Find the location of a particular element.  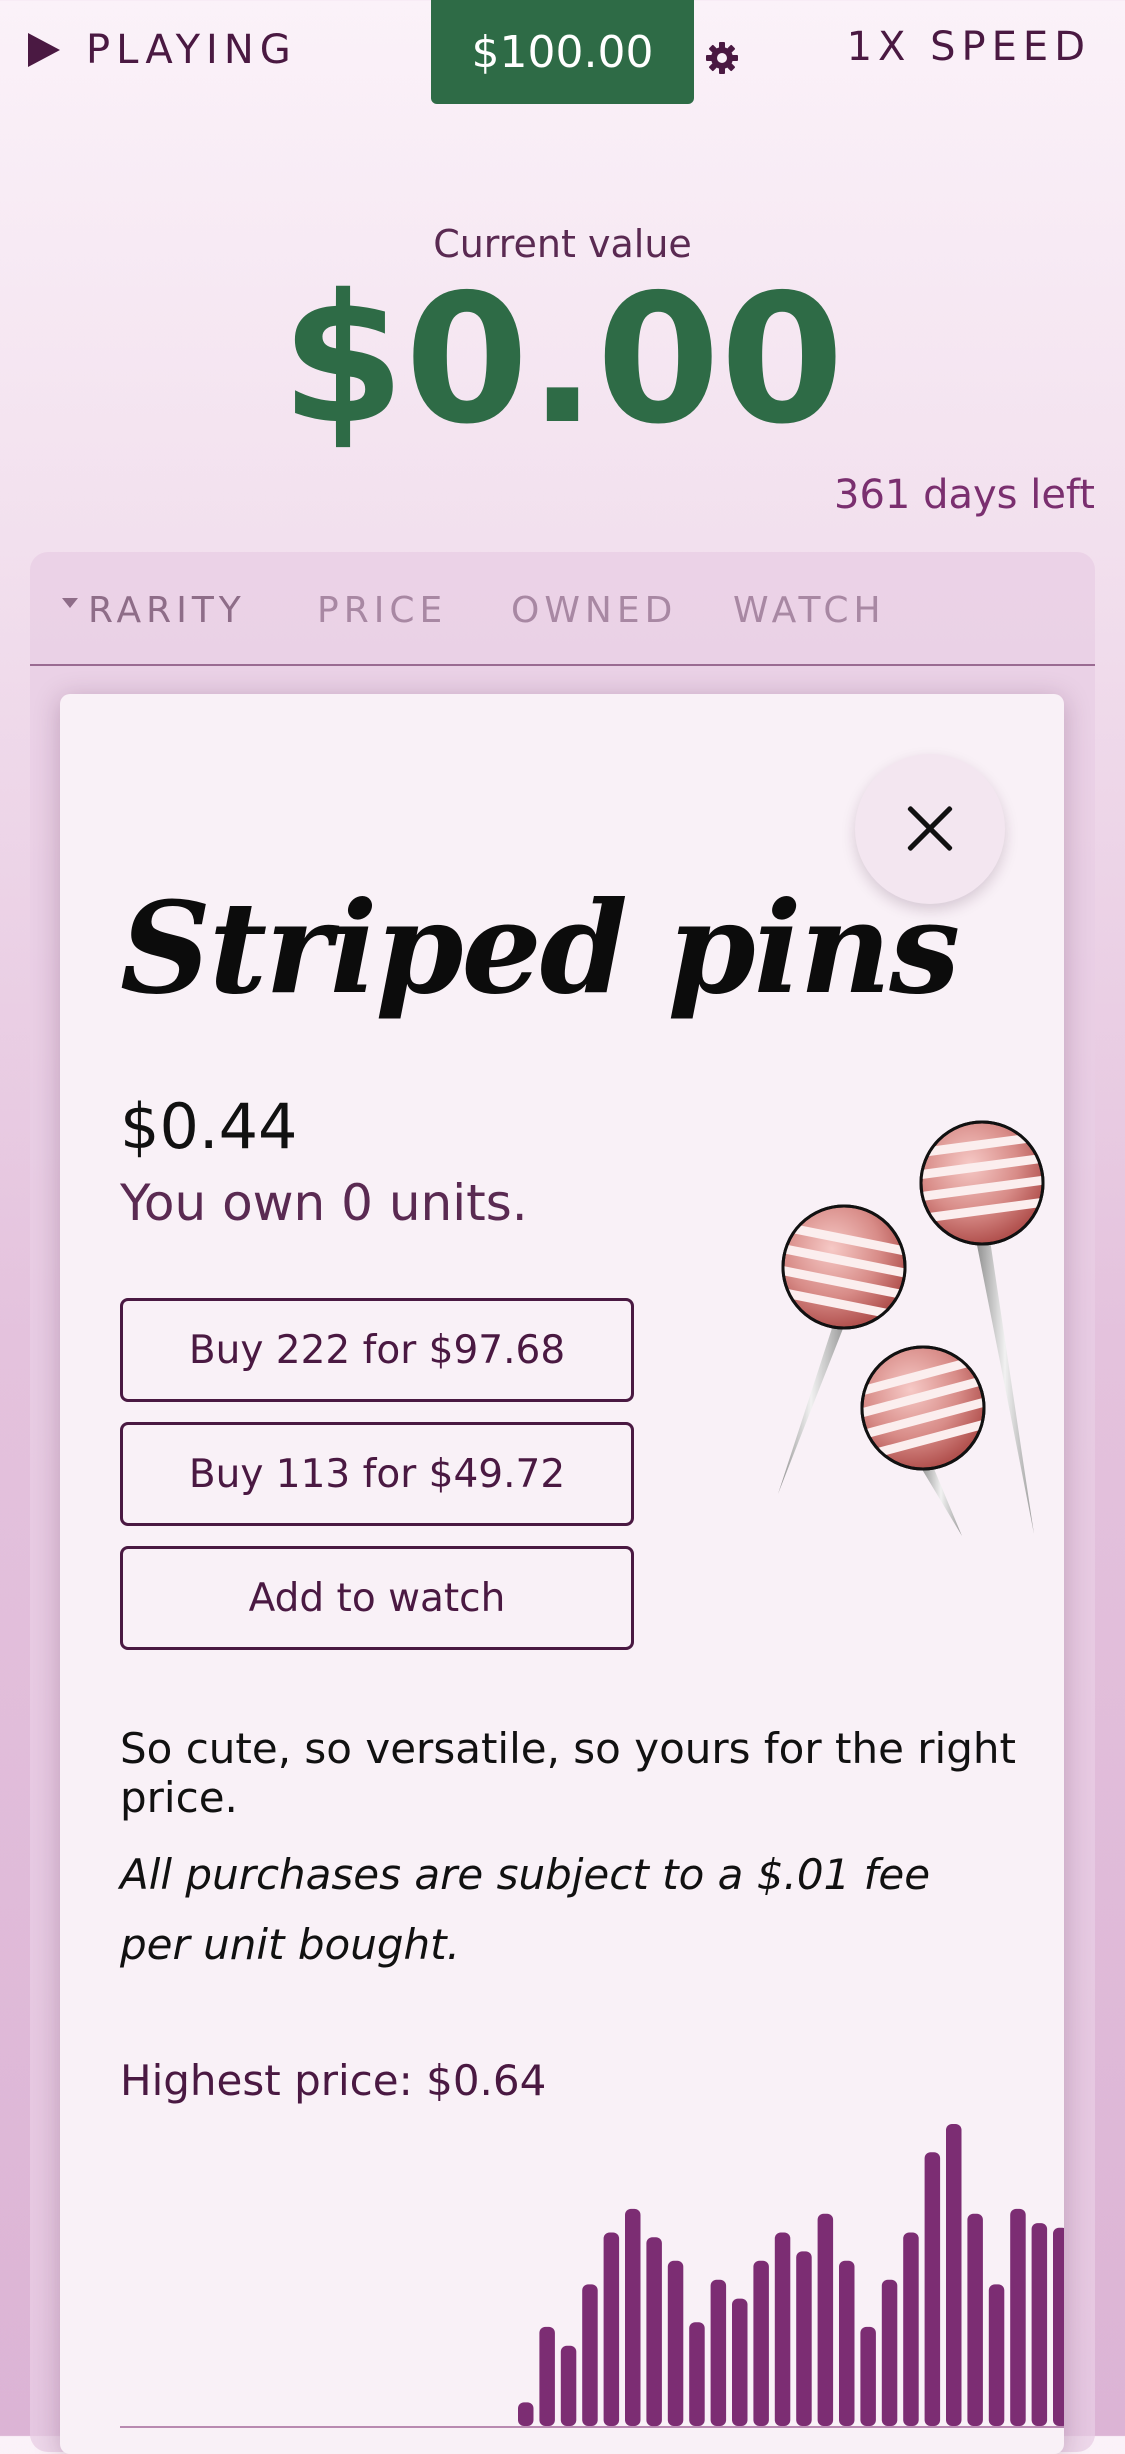

add-to-watch-button: Add to watch is located at coordinates (377, 1598).